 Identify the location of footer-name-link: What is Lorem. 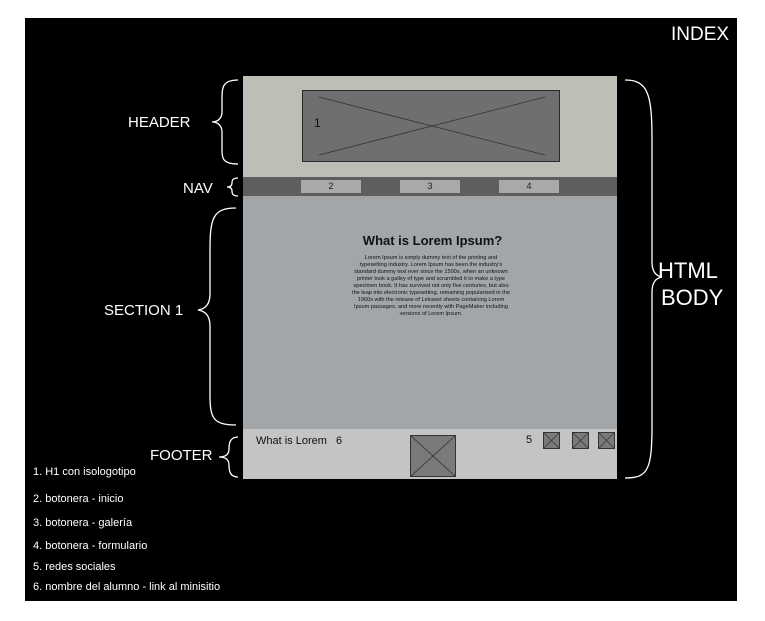
(291, 441).